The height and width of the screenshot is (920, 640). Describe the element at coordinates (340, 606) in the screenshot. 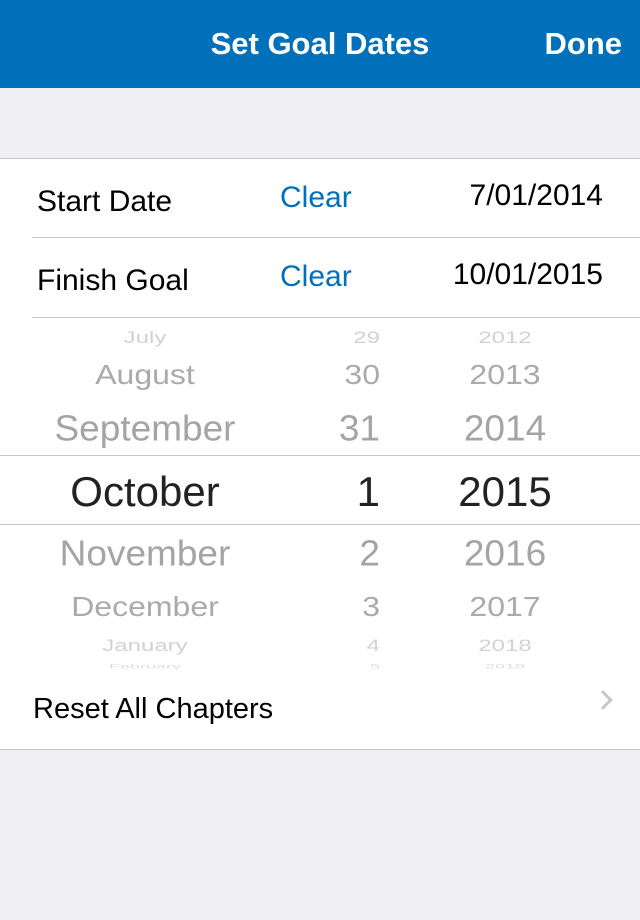

I see `picker-day: 3` at that location.